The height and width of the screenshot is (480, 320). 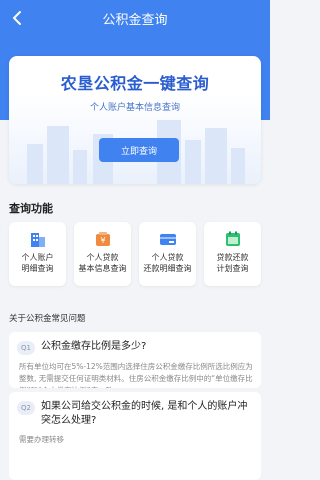 I want to click on faq-question: 公积金缴存比例是多少?, so click(x=94, y=346).